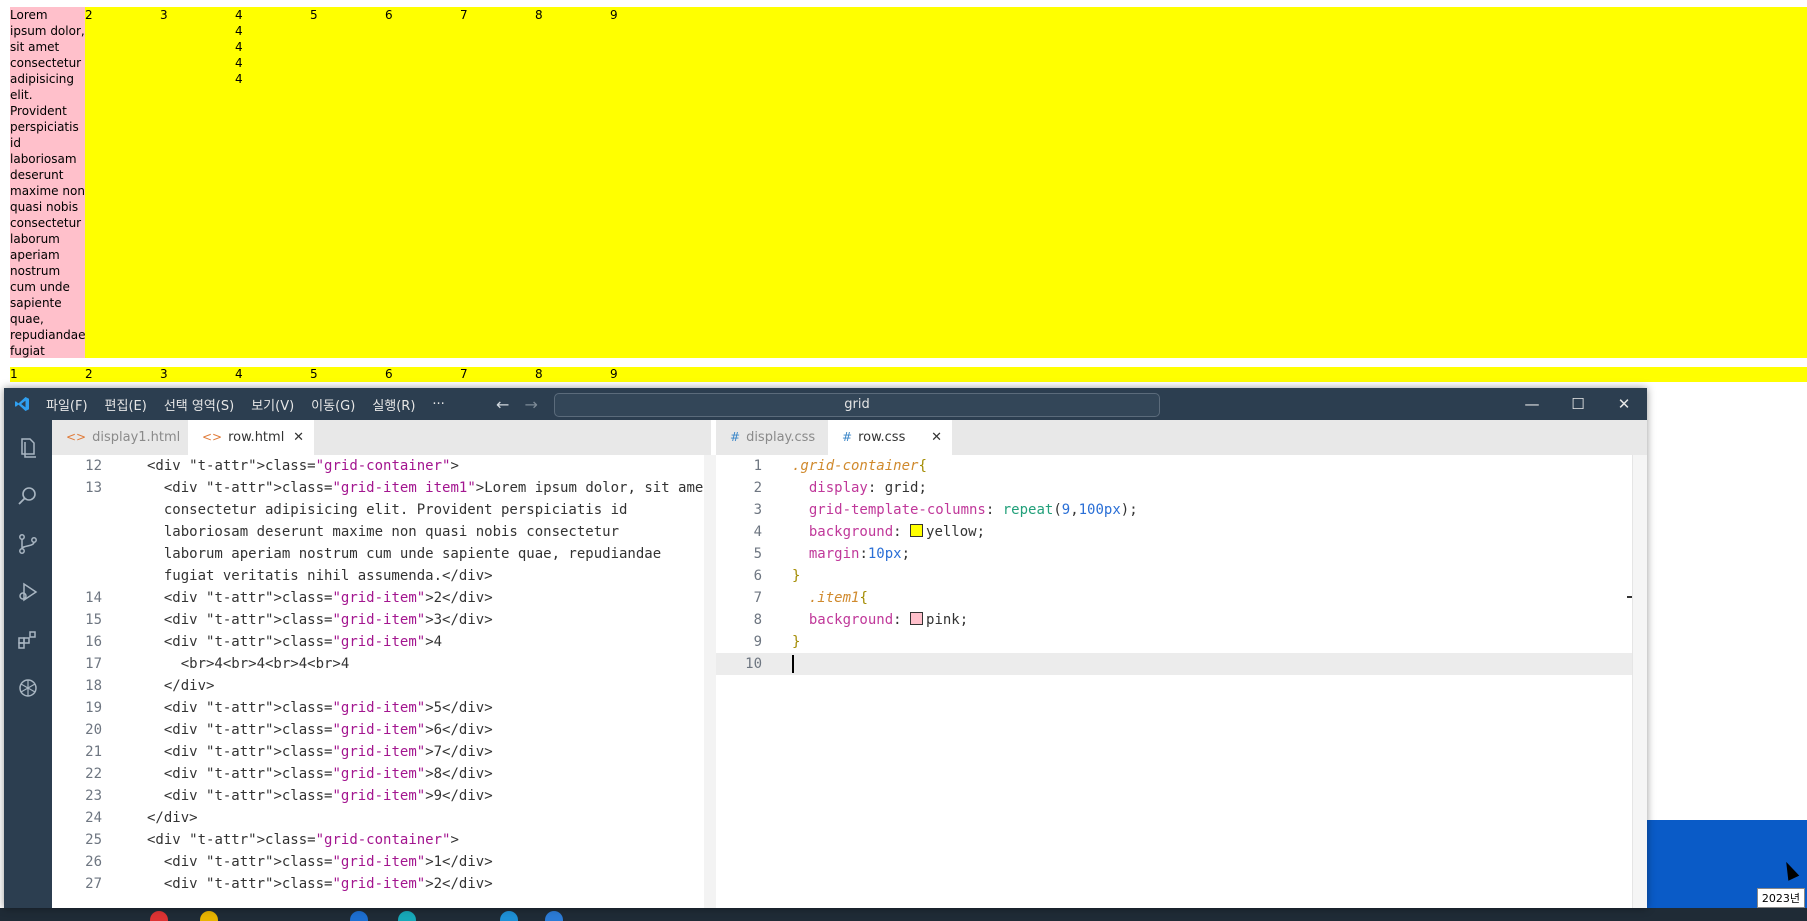 Image resolution: width=1807 pixels, height=921 pixels. Describe the element at coordinates (867, 488) in the screenshot. I see `code-text: display: grid;` at that location.